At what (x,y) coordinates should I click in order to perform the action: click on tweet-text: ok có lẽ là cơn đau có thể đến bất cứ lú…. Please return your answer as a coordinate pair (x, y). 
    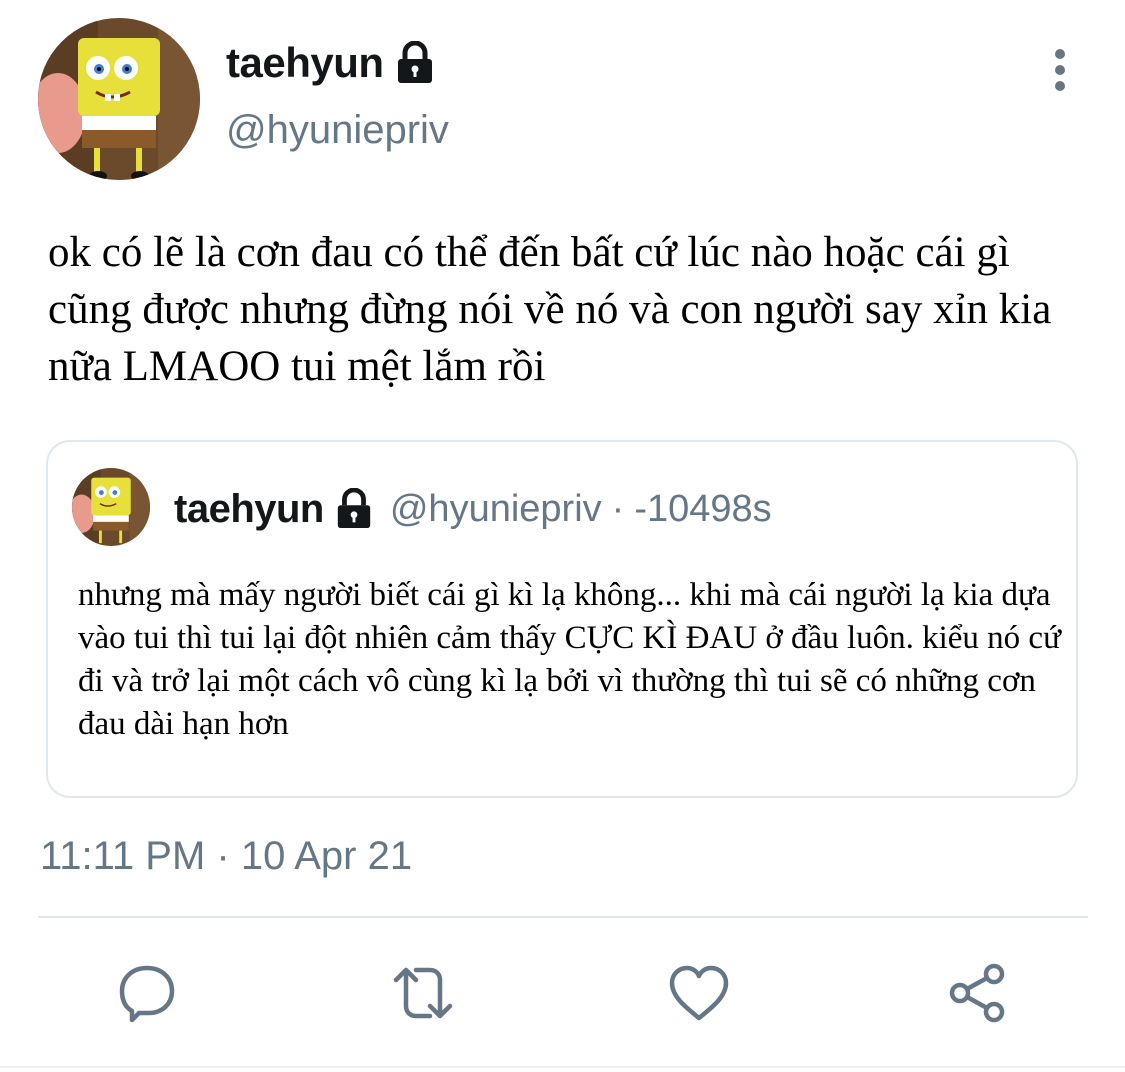
    Looking at the image, I should click on (550, 309).